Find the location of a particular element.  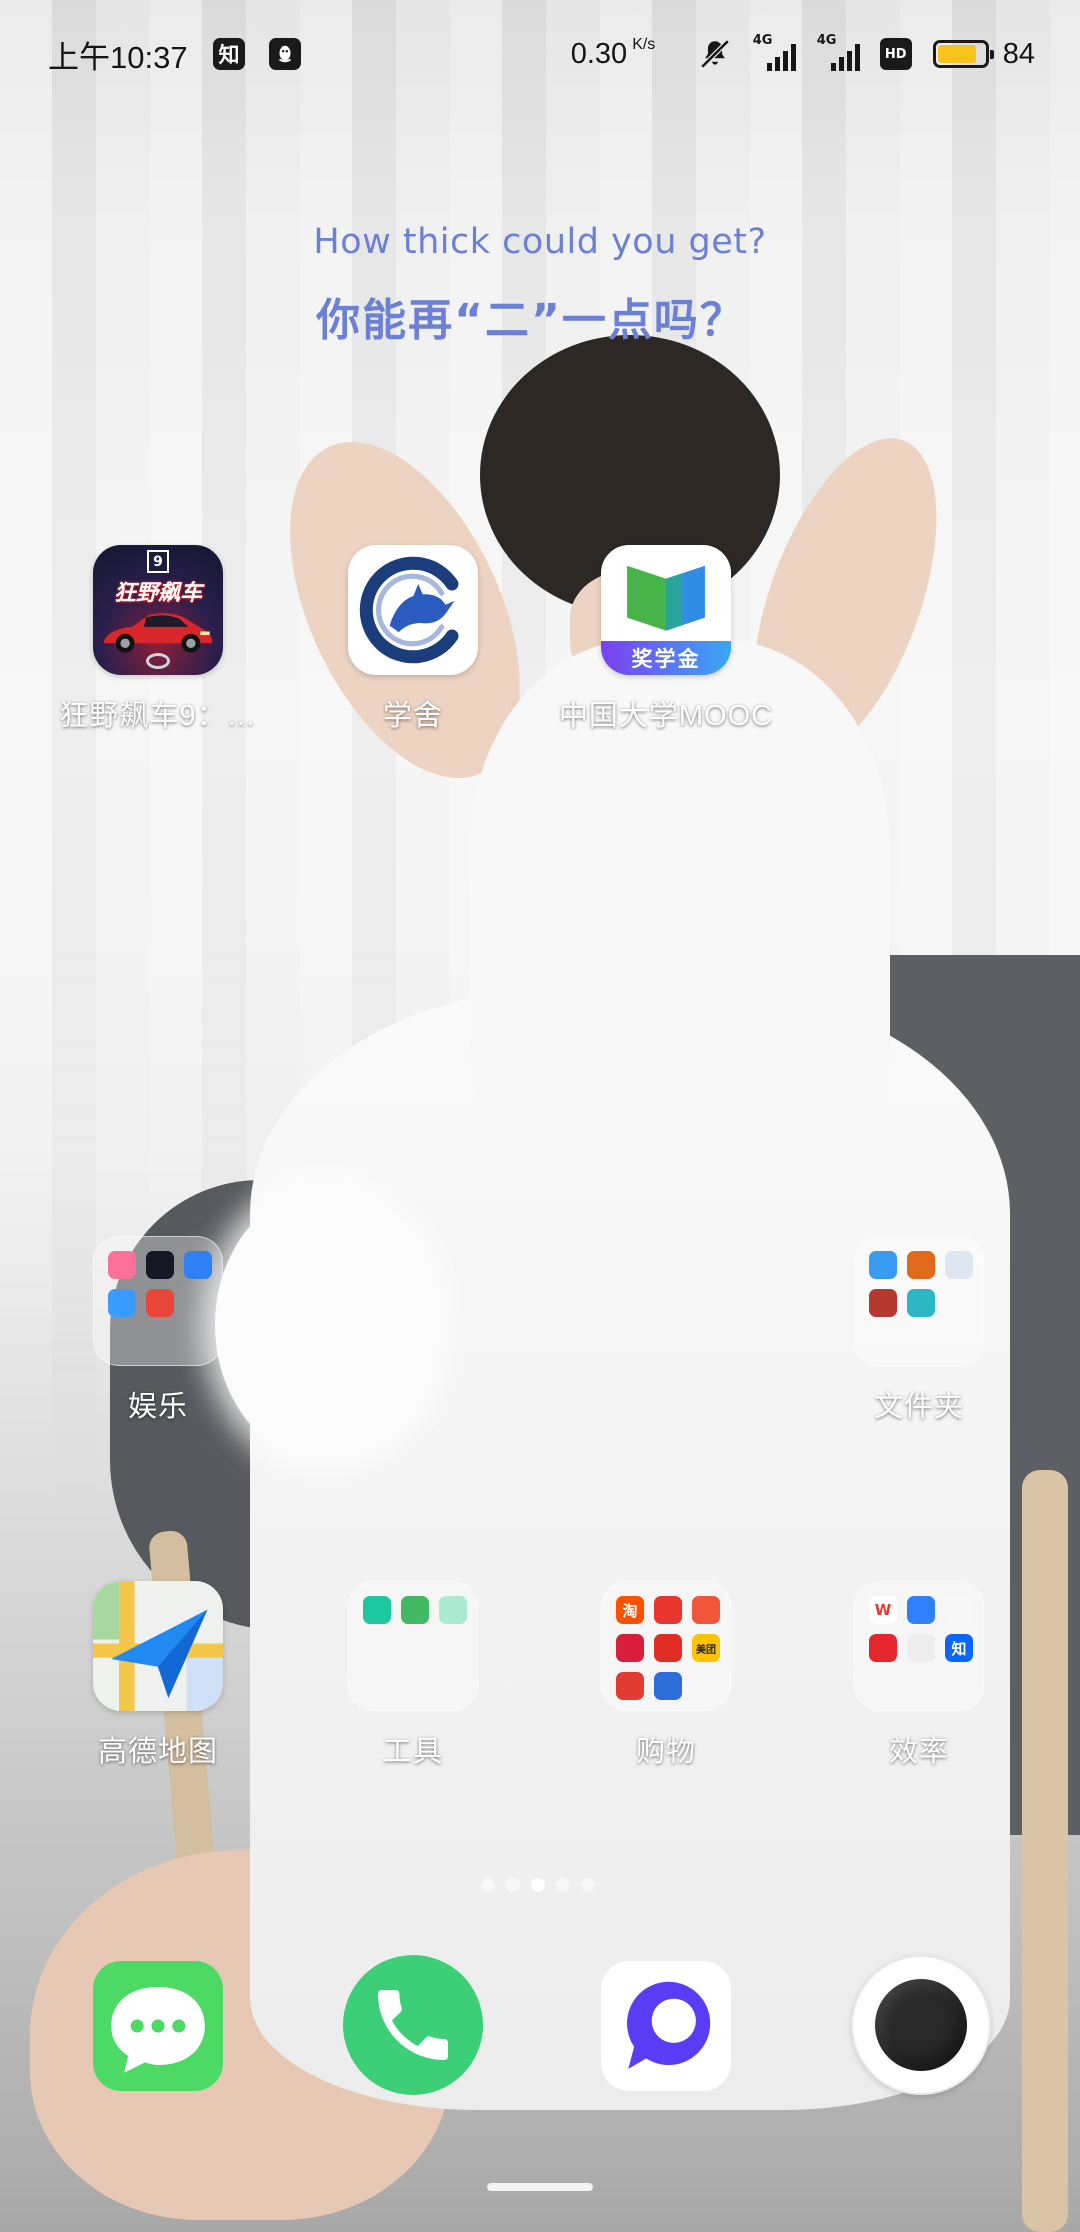

purple-chat-app is located at coordinates (666, 2026).